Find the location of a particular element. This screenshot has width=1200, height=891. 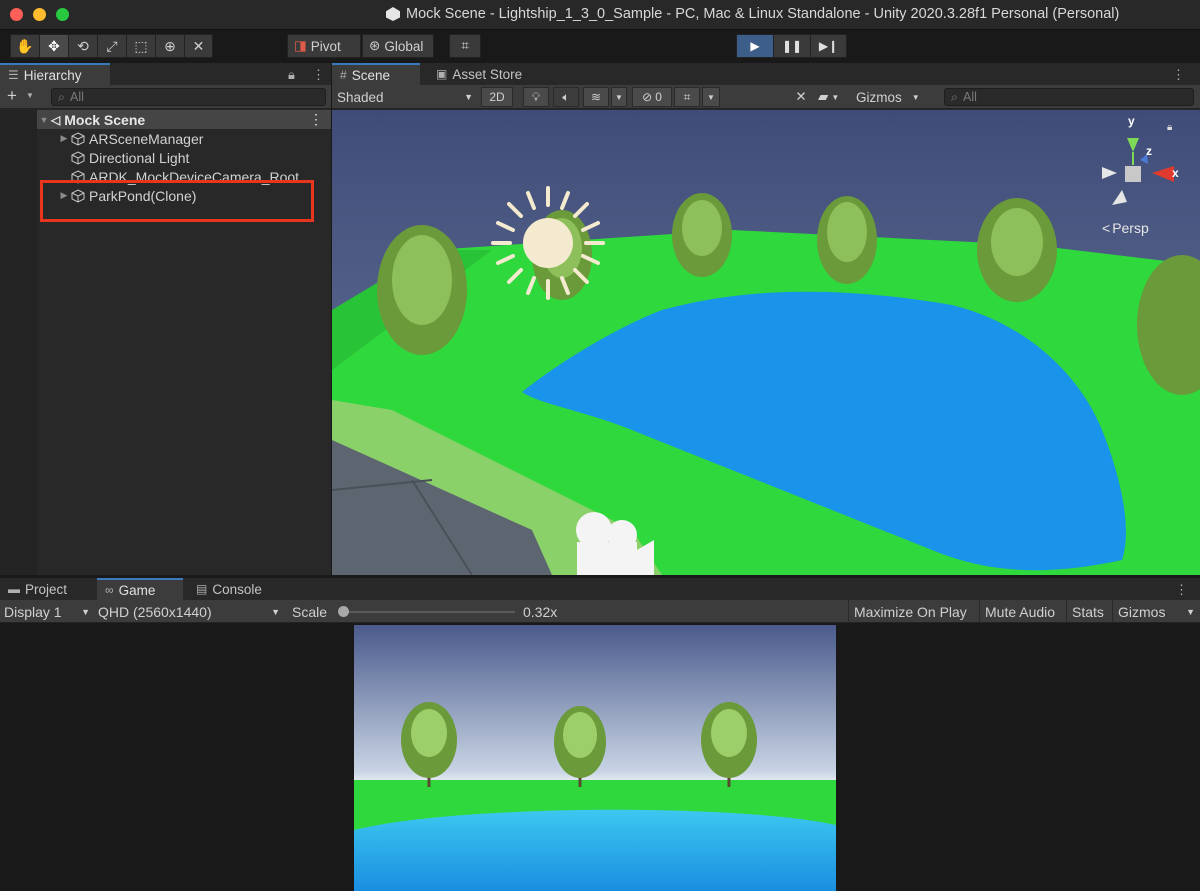

play-button: ▶ is located at coordinates (754, 46).